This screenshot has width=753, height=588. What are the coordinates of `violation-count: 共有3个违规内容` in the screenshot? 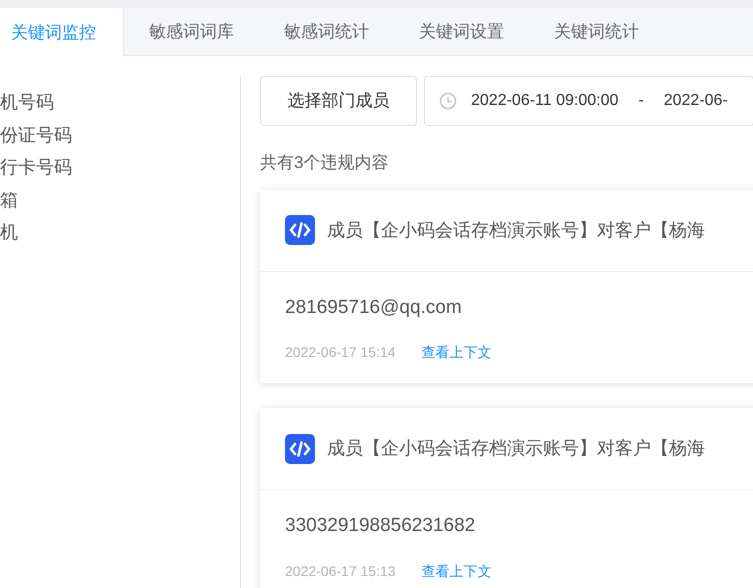 It's located at (324, 163).